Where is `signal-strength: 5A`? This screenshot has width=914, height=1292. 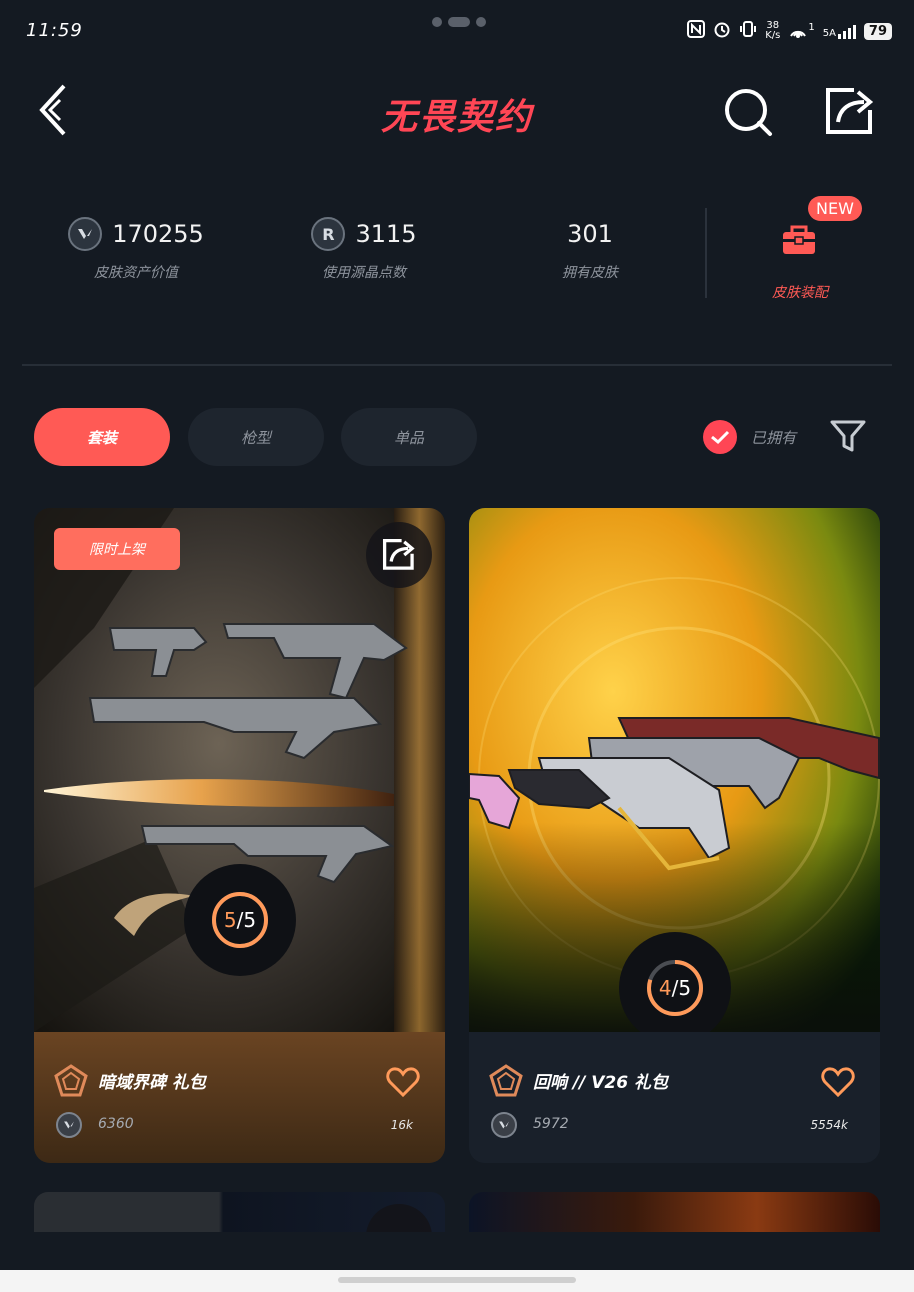 signal-strength: 5A is located at coordinates (839, 31).